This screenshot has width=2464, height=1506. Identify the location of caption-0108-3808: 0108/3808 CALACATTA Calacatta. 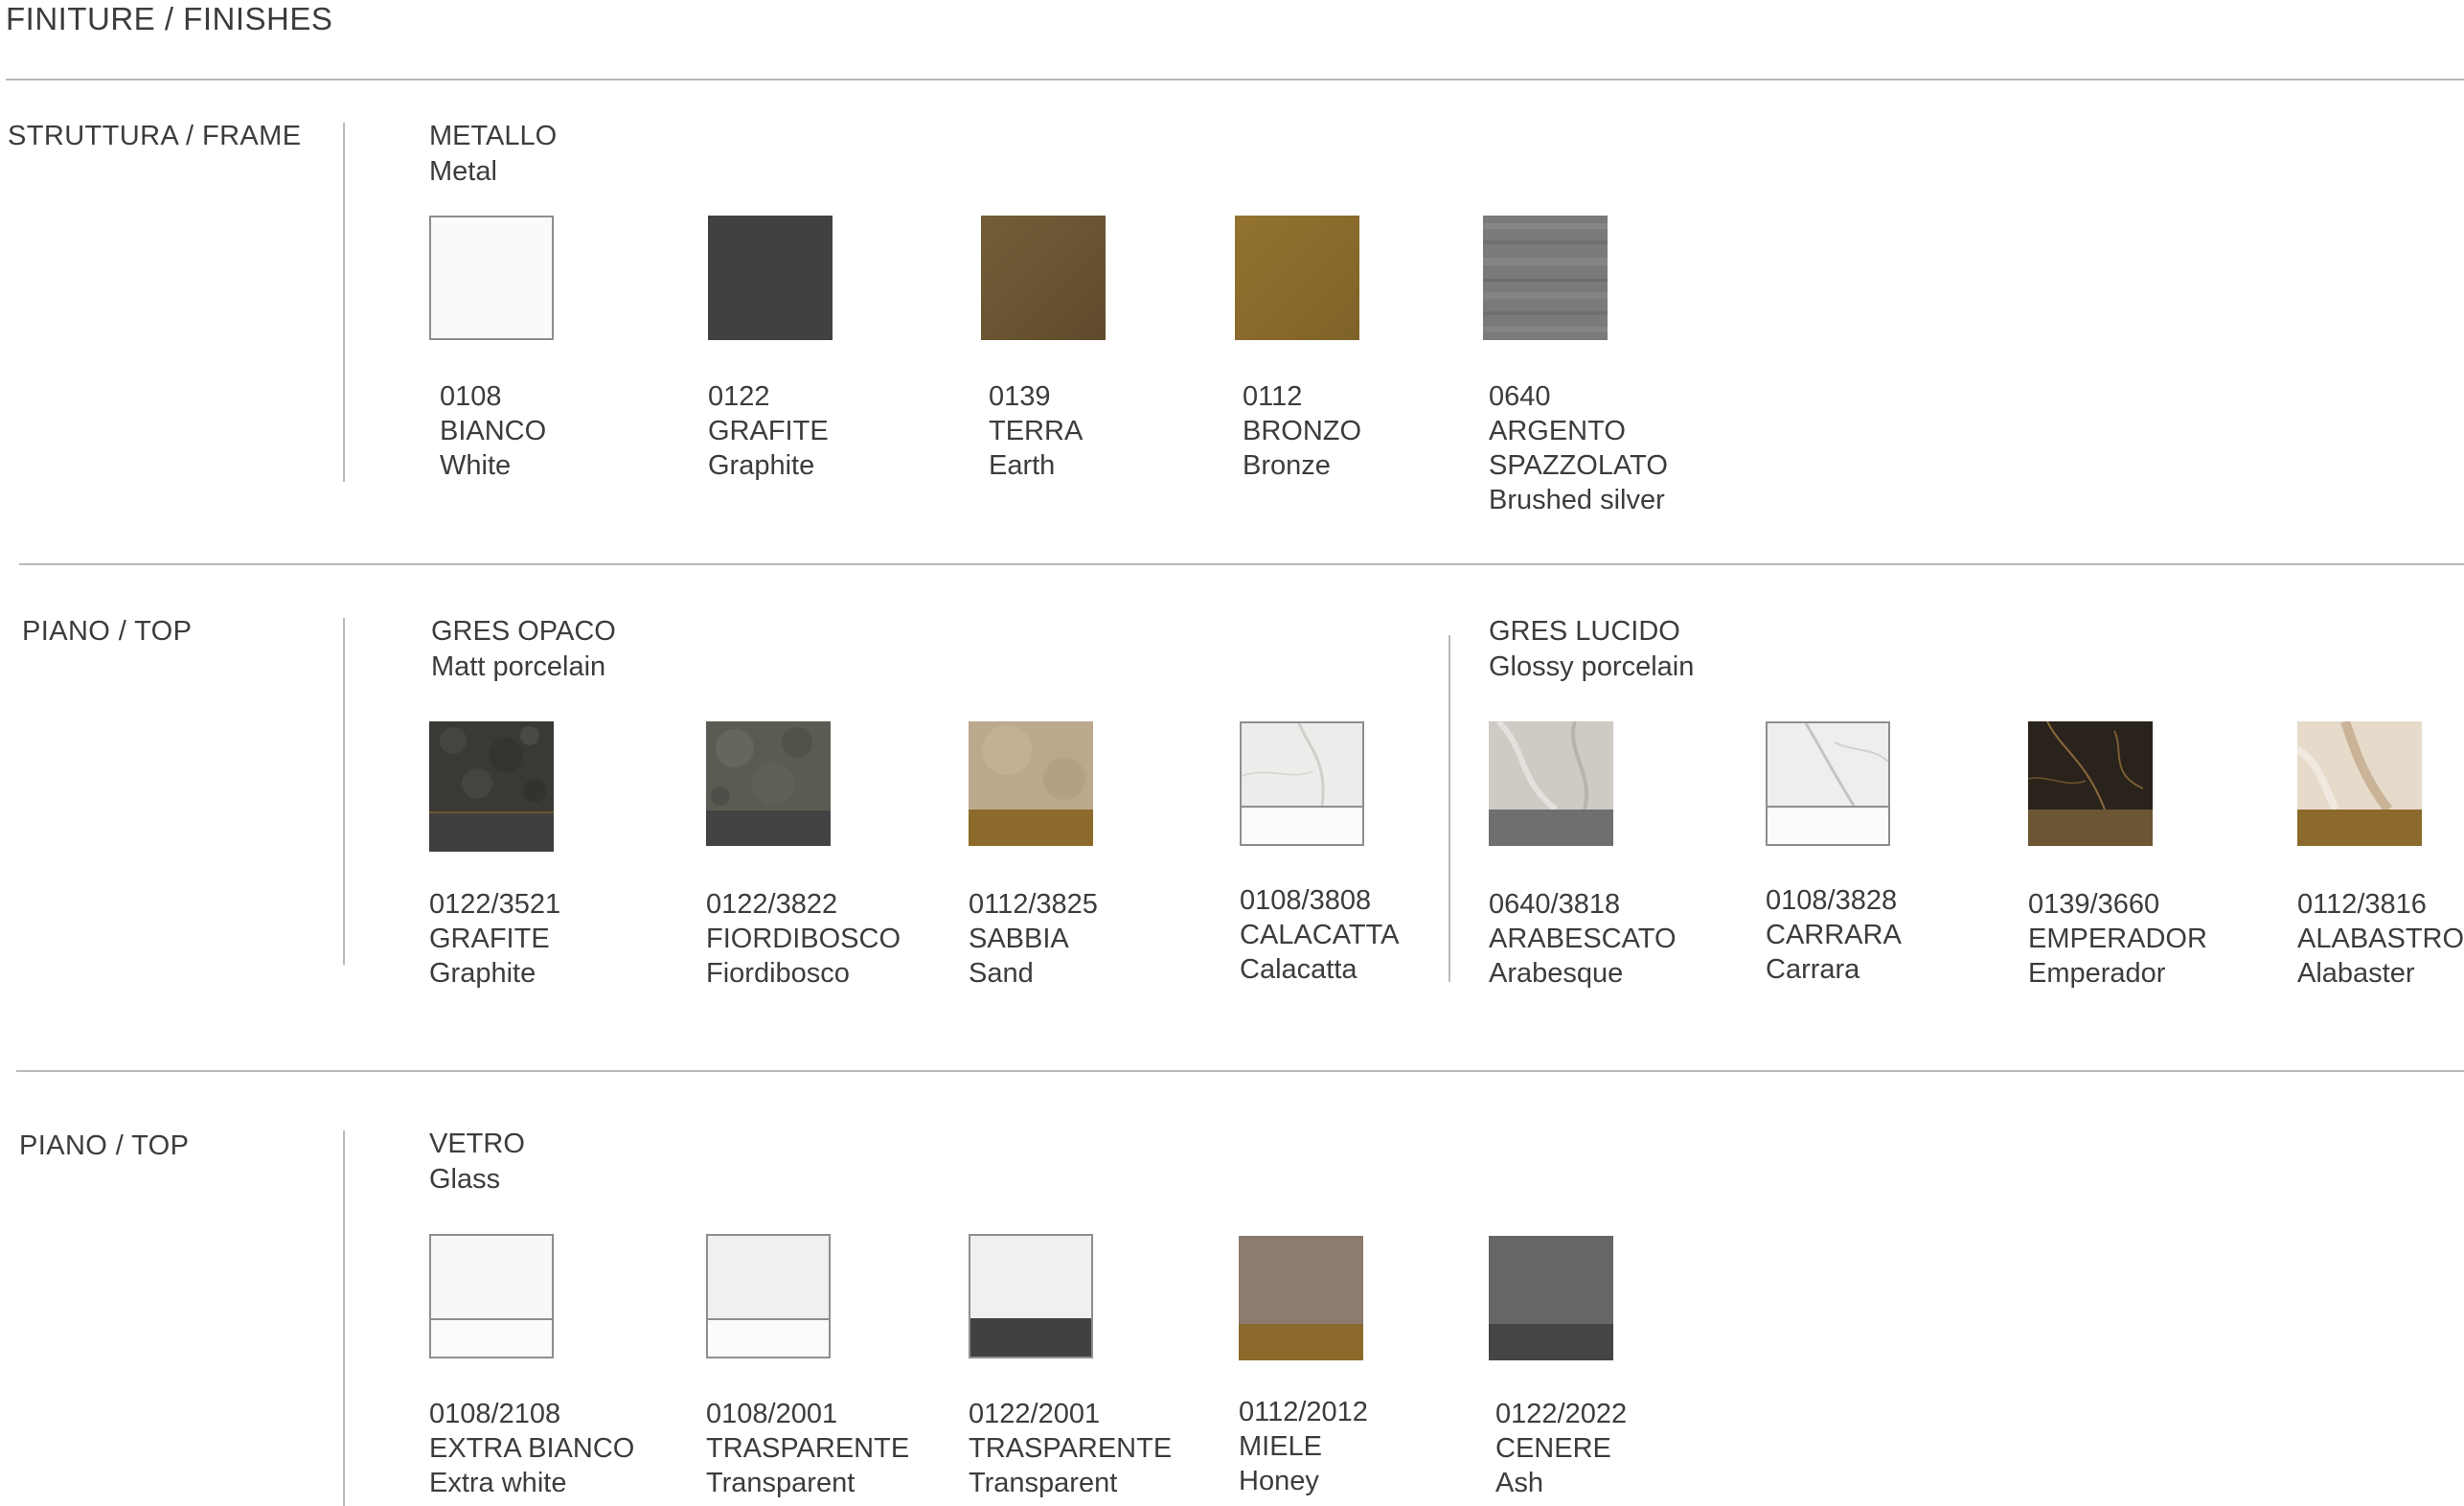
(1320, 935).